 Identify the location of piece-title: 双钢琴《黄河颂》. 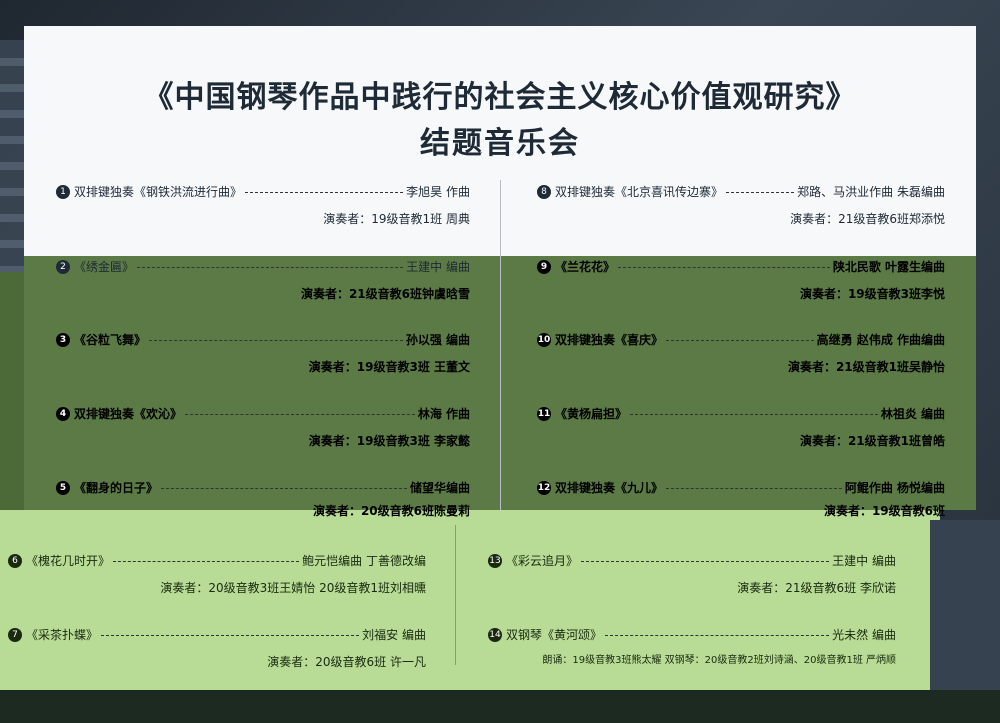
(554, 635).